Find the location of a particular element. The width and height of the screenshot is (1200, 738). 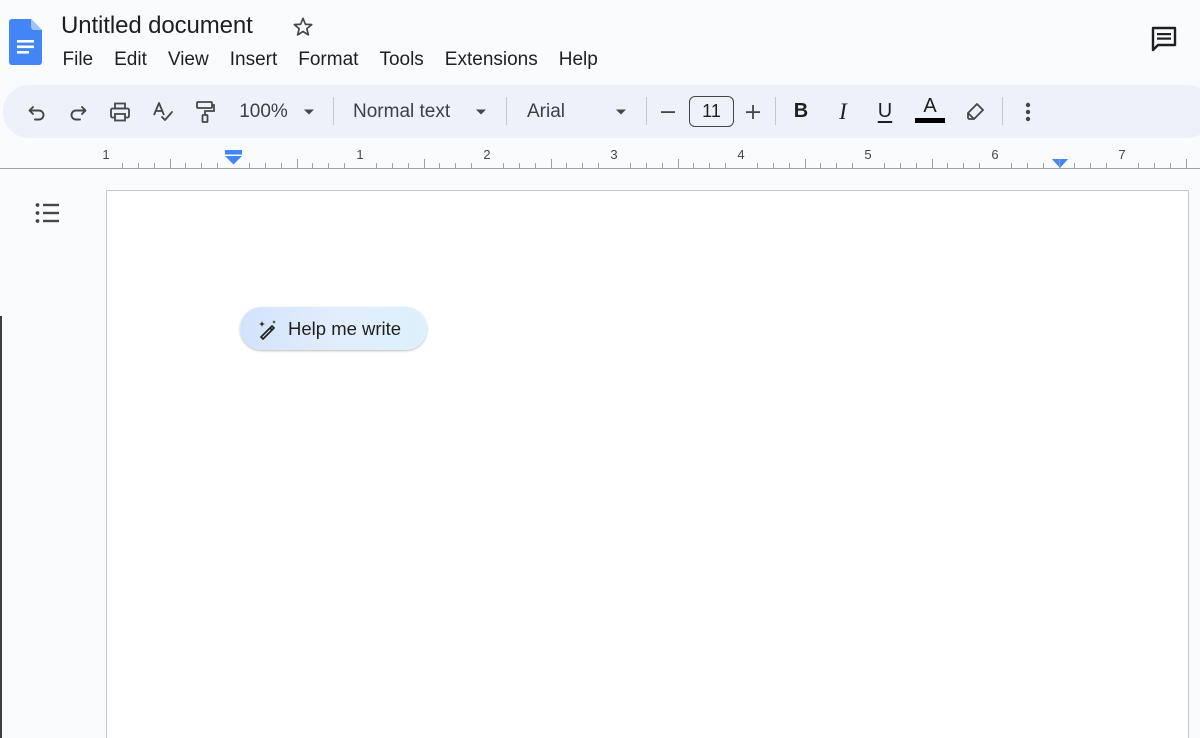

italic-button: I is located at coordinates (843, 111).